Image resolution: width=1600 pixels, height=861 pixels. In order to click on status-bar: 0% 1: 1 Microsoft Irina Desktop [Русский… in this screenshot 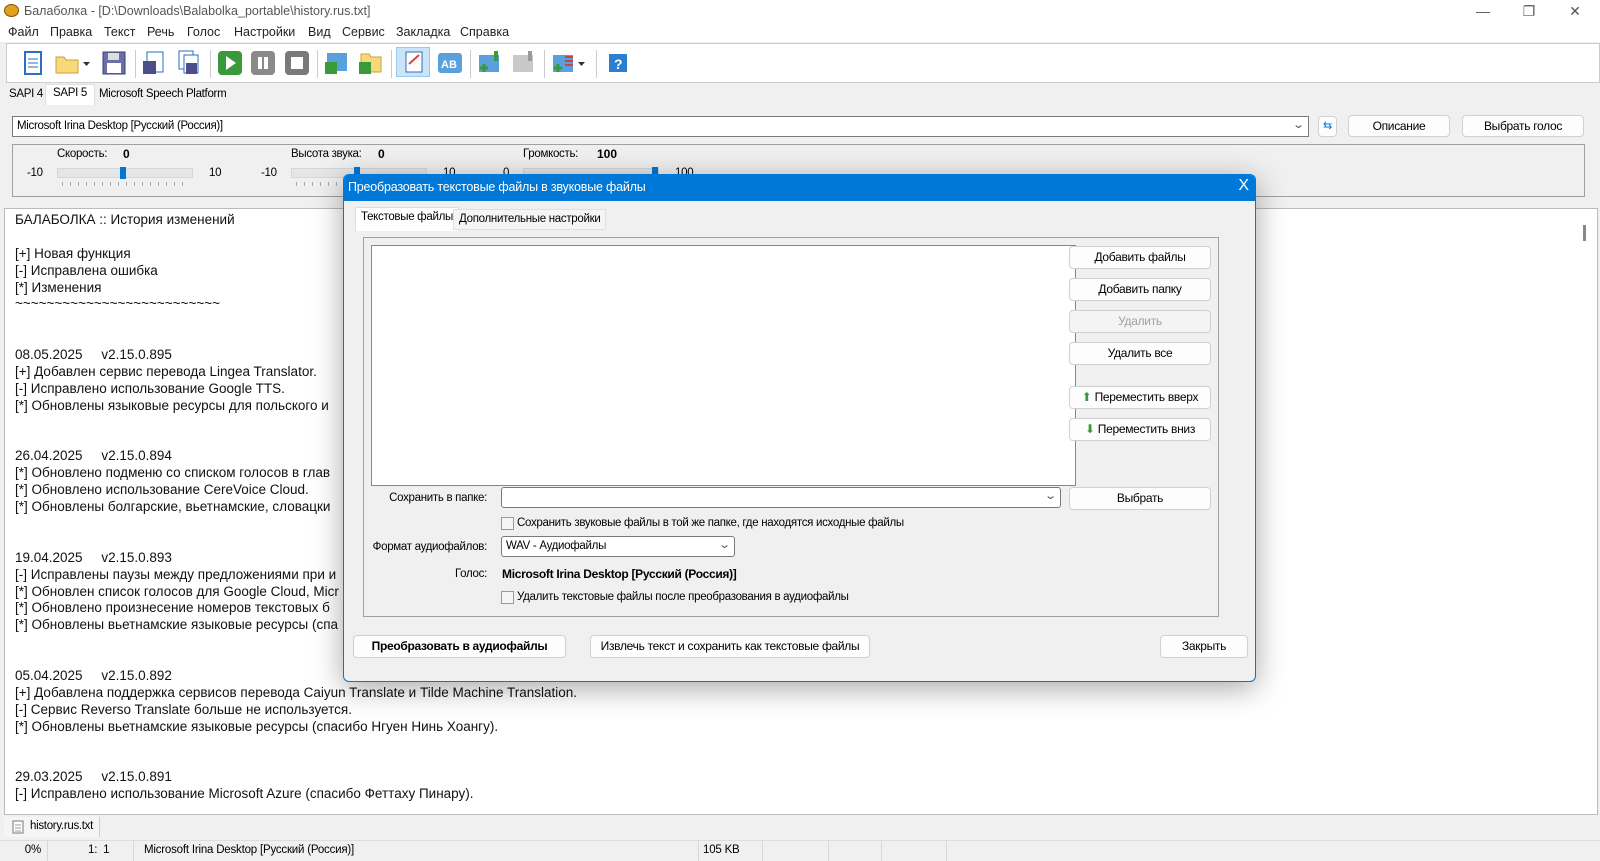, I will do `click(800, 850)`.